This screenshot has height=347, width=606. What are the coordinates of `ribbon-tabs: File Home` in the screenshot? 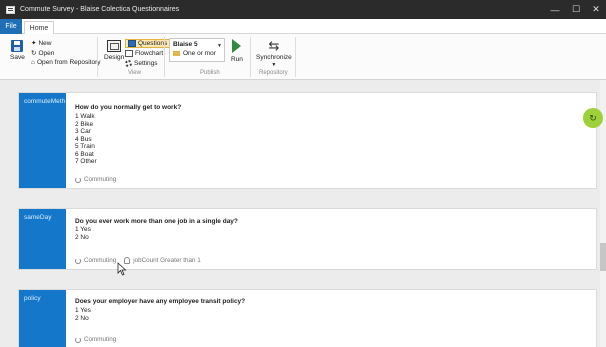 It's located at (303, 27).